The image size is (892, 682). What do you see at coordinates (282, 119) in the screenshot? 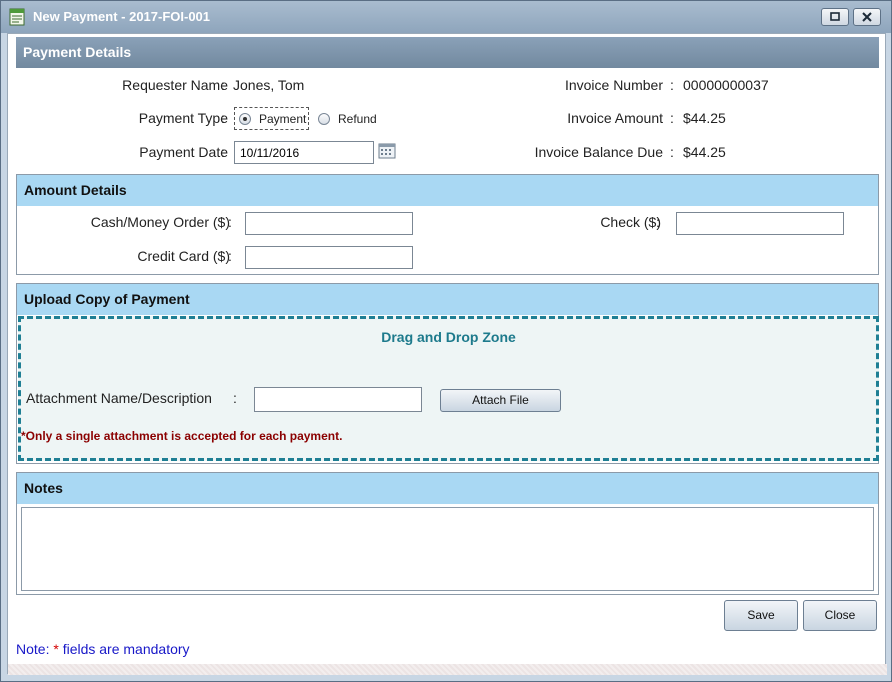
I see `payment-radio-label: Payment` at bounding box center [282, 119].